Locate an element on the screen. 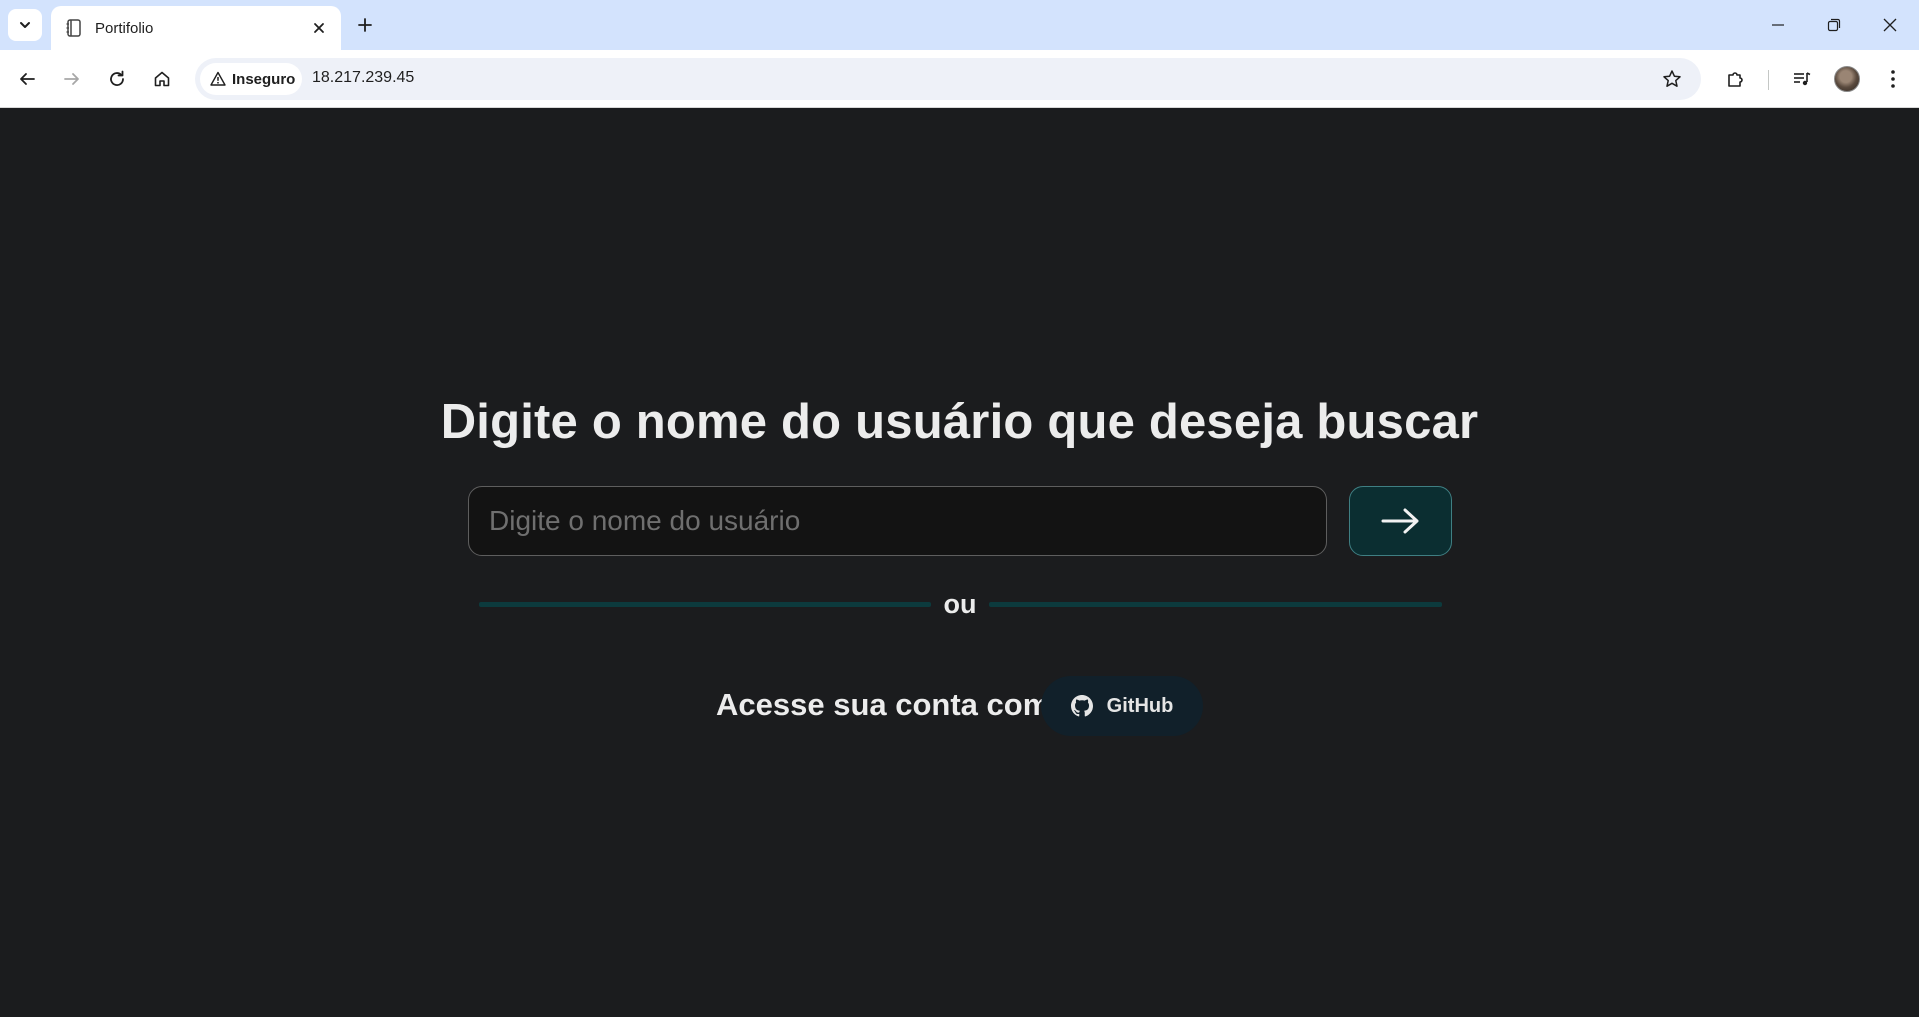 The width and height of the screenshot is (1919, 1017). media-button is located at coordinates (1802, 79).